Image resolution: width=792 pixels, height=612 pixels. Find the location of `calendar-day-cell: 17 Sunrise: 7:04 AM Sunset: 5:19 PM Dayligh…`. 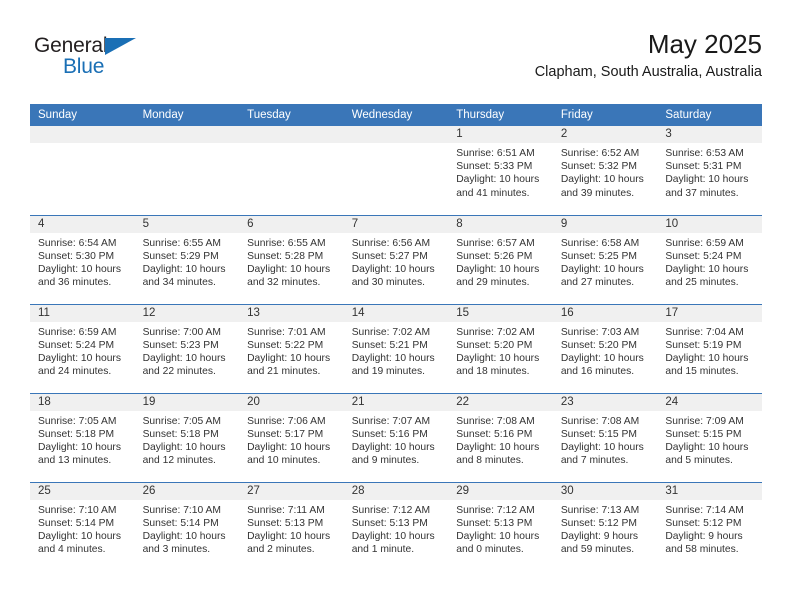

calendar-day-cell: 17 Sunrise: 7:04 AM Sunset: 5:19 PM Dayligh… is located at coordinates (709, 348).